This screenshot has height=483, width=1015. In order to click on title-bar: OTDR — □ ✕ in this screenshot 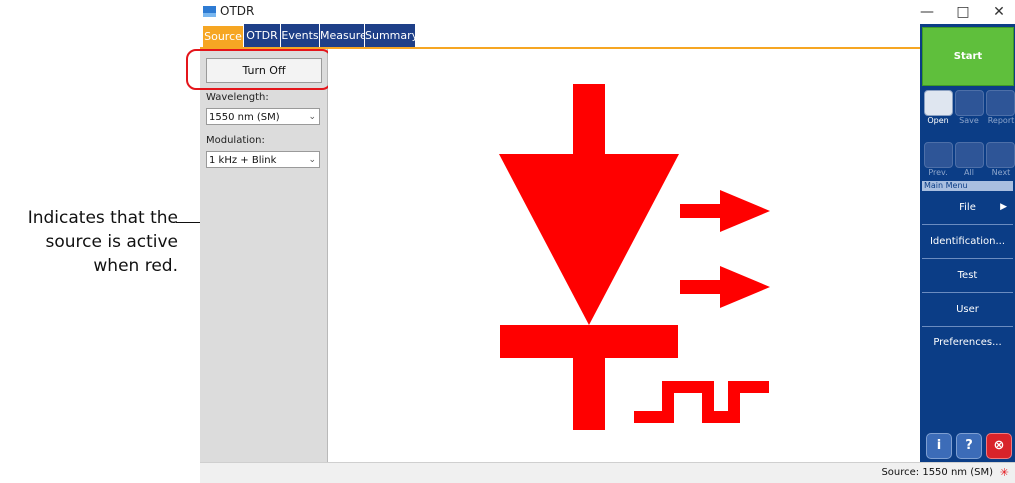, I will do `click(607, 12)`.